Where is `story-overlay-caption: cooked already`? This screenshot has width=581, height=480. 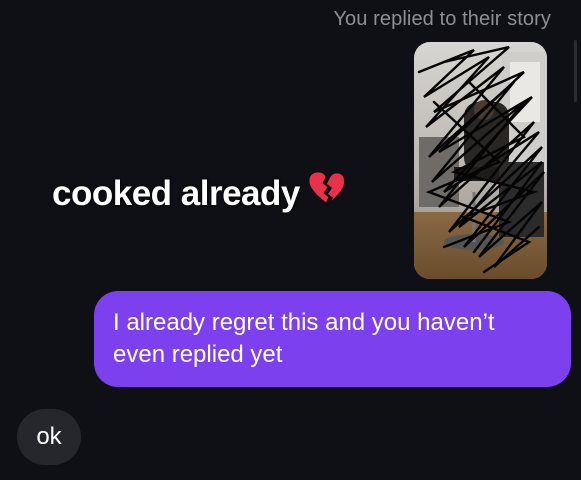 story-overlay-caption: cooked already is located at coordinates (198, 192).